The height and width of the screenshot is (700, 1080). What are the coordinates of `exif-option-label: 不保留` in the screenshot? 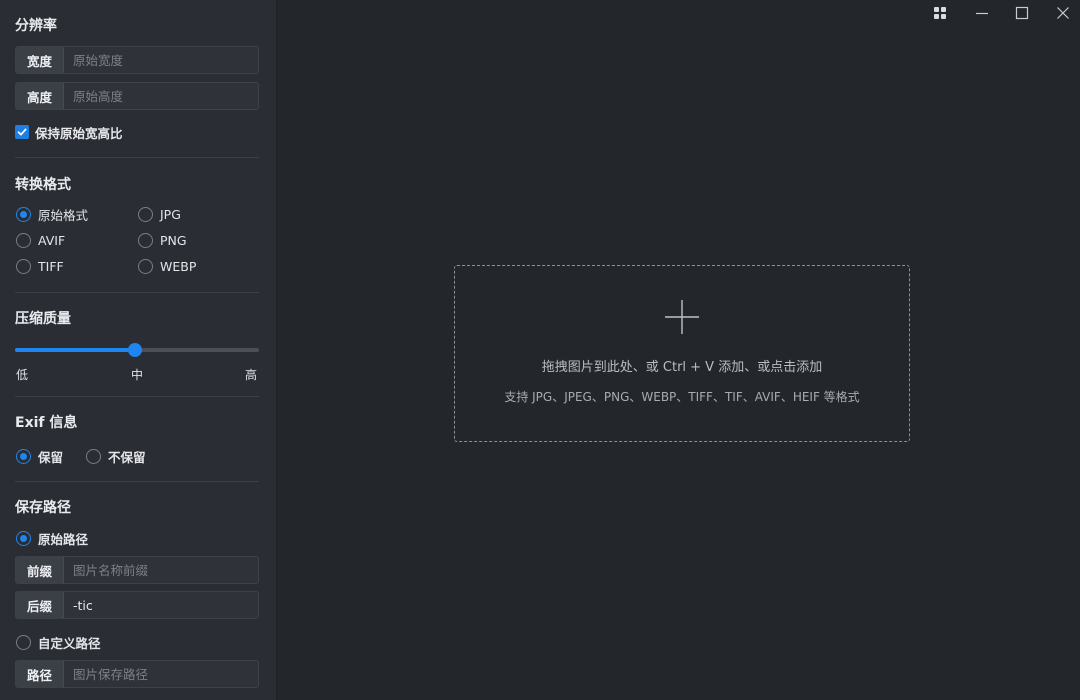 It's located at (127, 457).